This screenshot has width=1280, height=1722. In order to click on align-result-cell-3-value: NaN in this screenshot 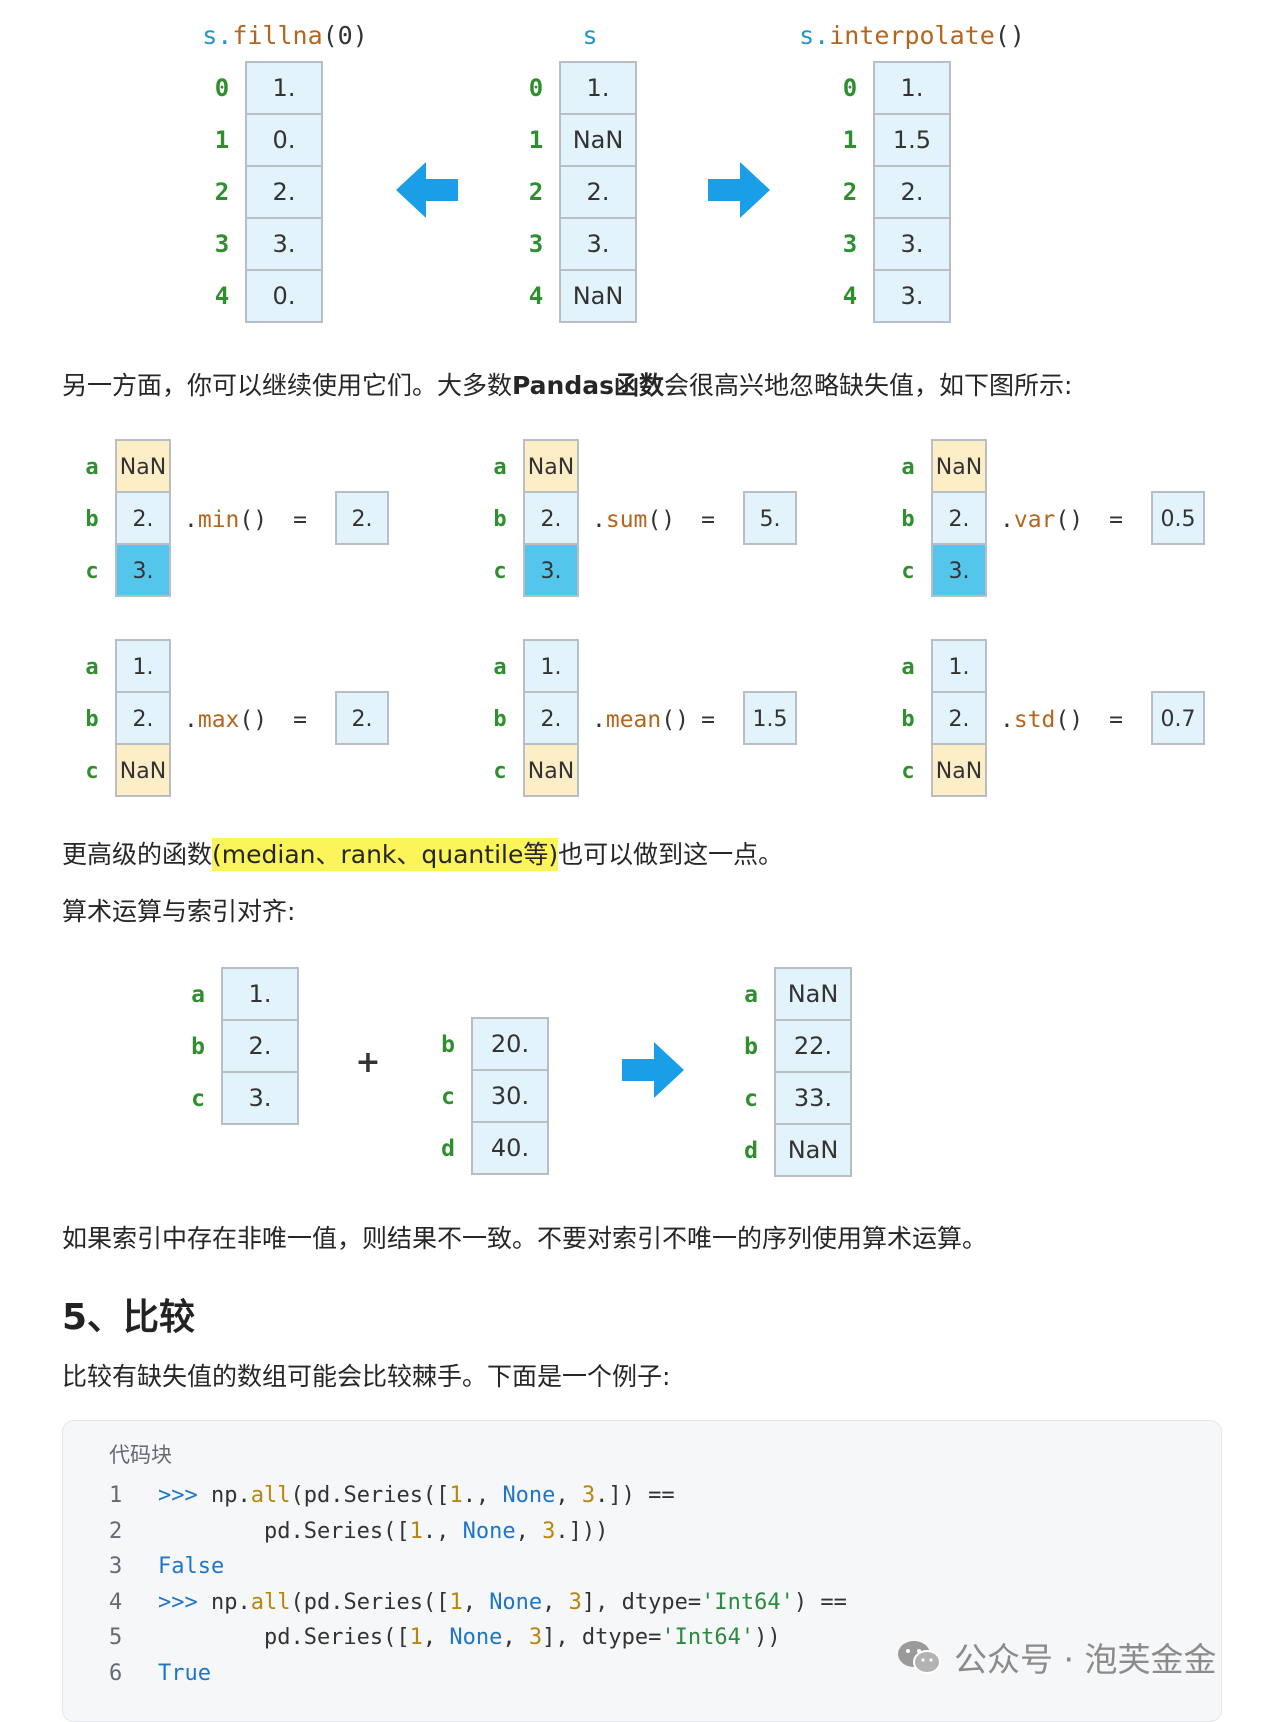, I will do `click(813, 1150)`.